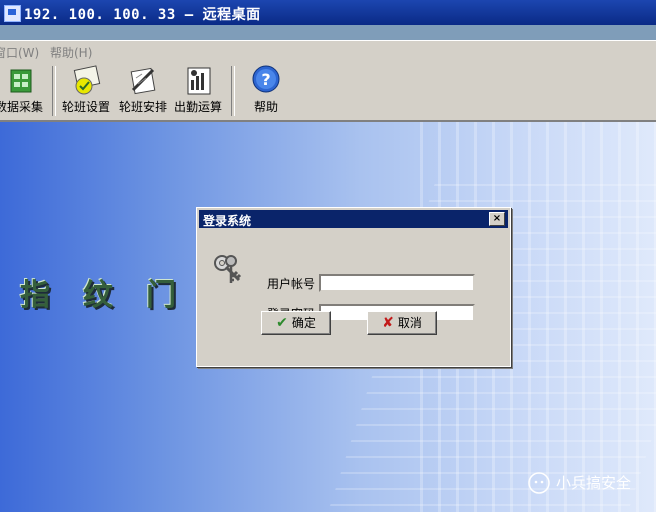 The width and height of the screenshot is (656, 512). I want to click on cancel-button: ✘ 取消, so click(402, 323).